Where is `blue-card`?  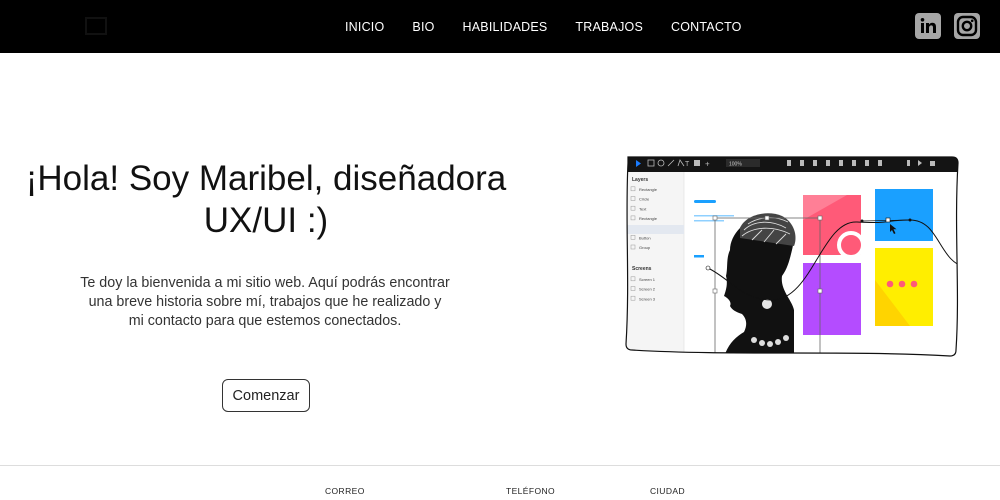
blue-card is located at coordinates (904, 215).